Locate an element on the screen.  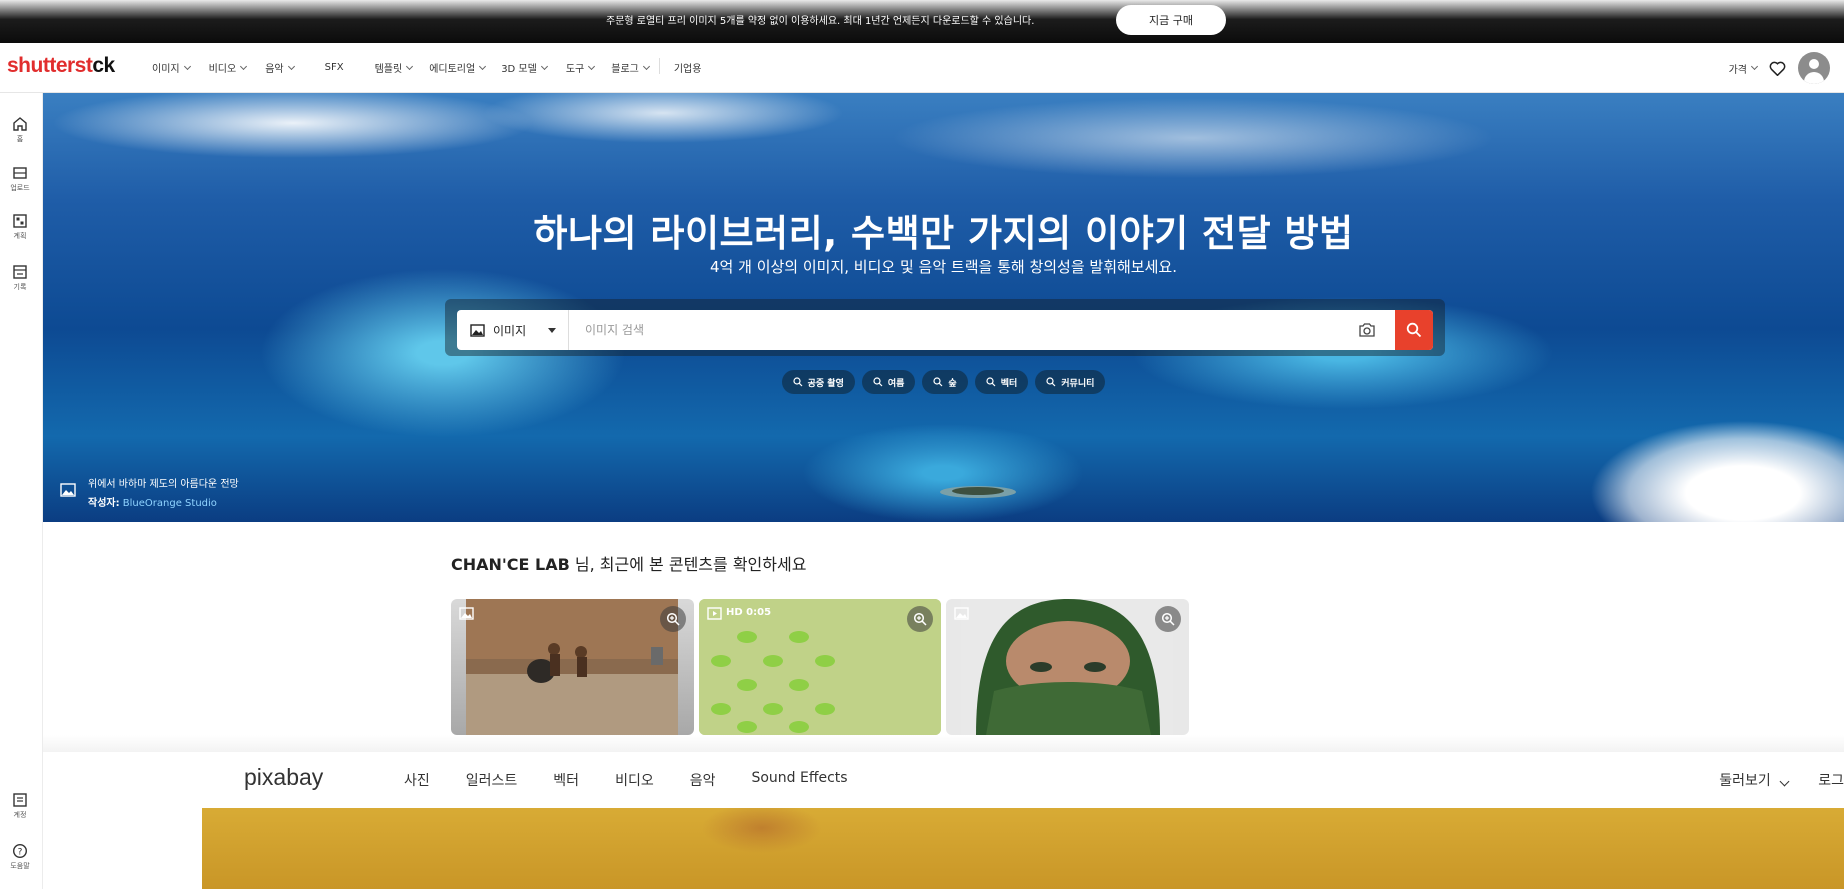
nav-sfx-label: SFX is located at coordinates (334, 67).